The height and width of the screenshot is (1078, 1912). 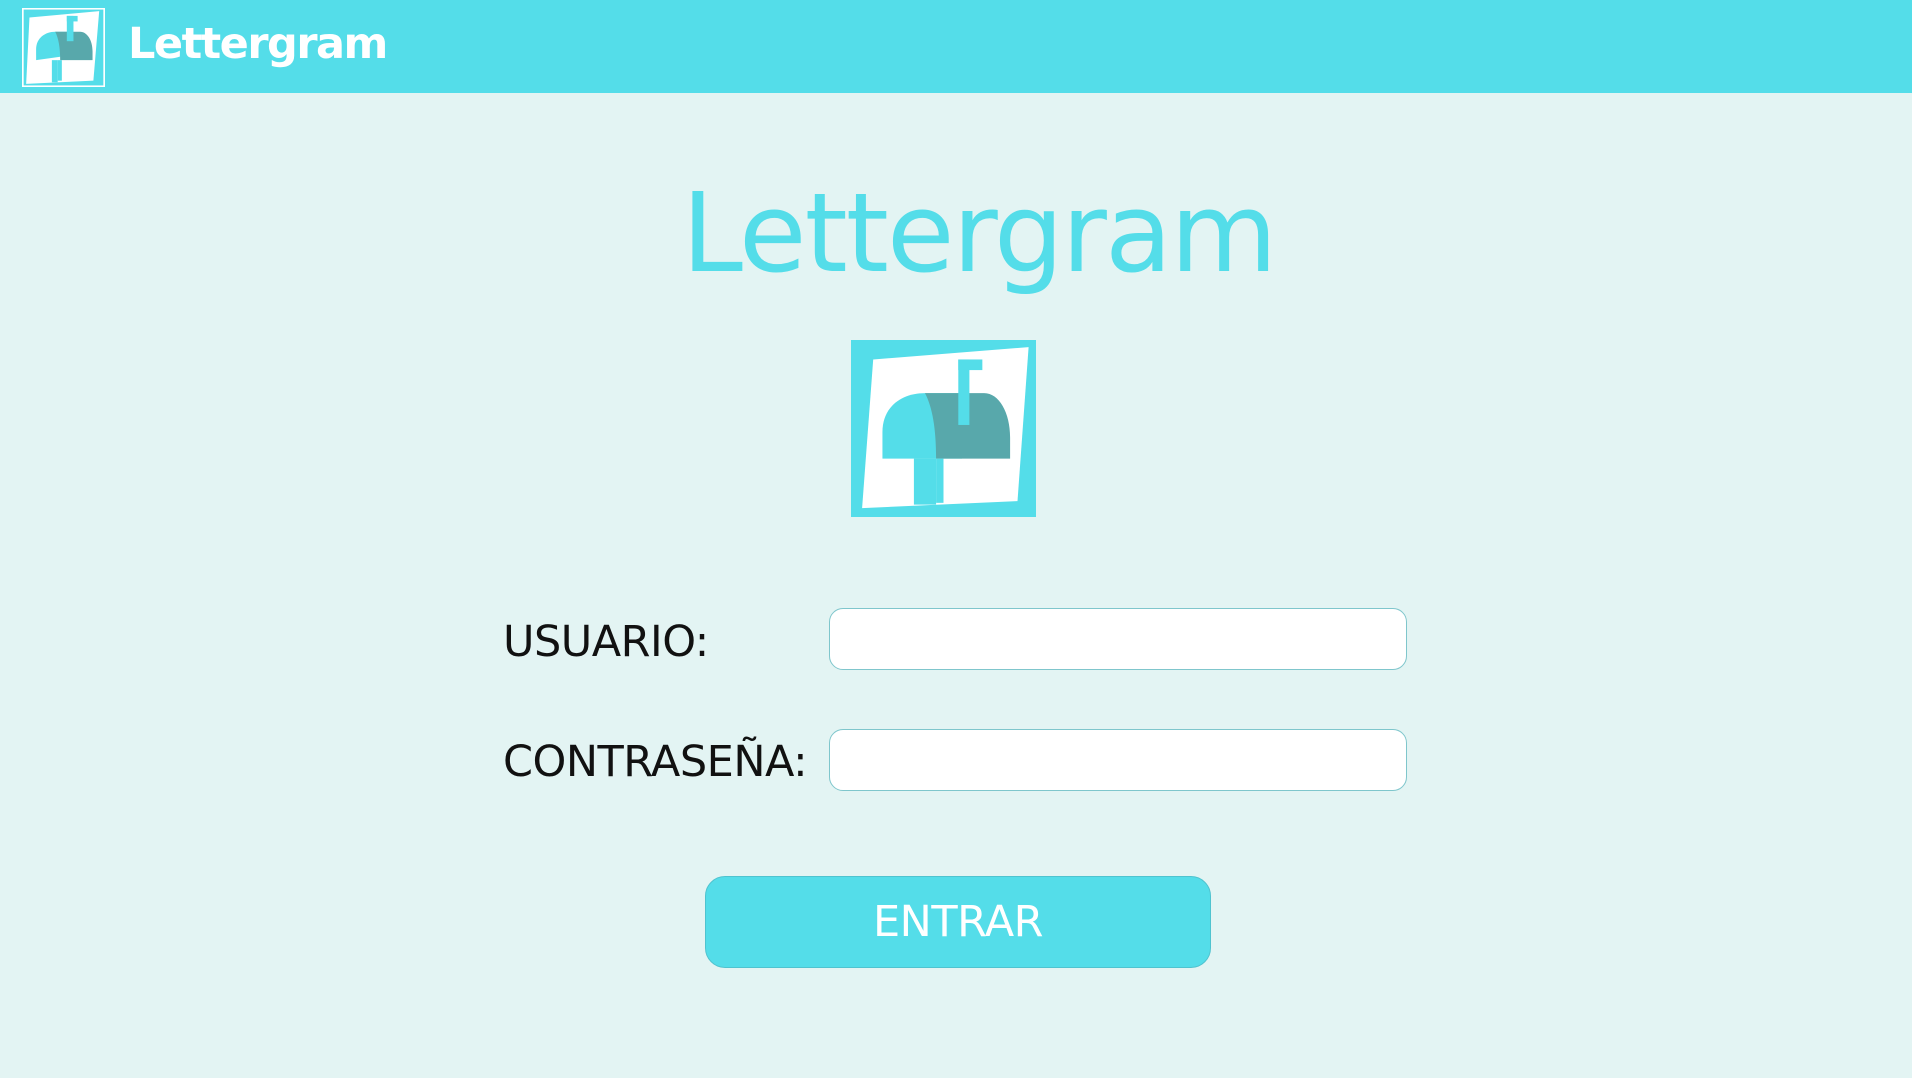 I want to click on username-label: USUARIO:, so click(x=606, y=642).